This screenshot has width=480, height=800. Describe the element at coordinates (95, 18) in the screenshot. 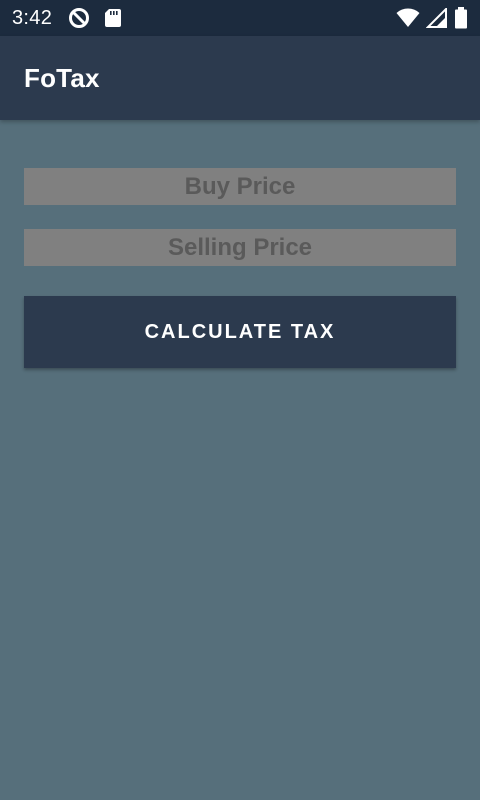

I see `status-left-icons` at that location.